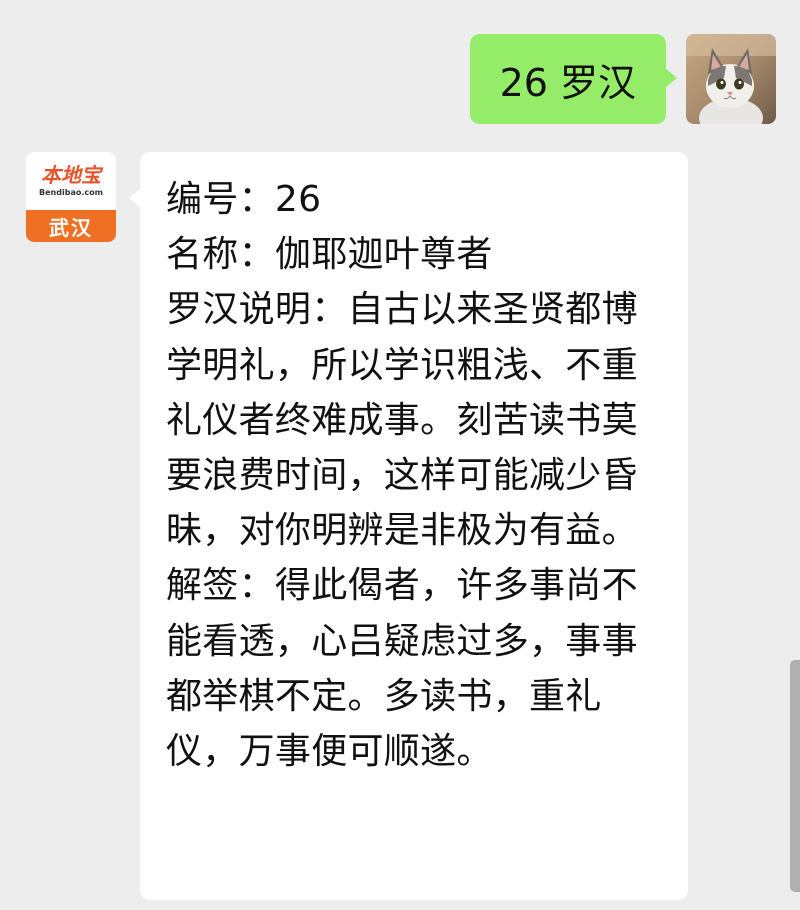  What do you see at coordinates (795, 776) in the screenshot?
I see `scrollbar` at bounding box center [795, 776].